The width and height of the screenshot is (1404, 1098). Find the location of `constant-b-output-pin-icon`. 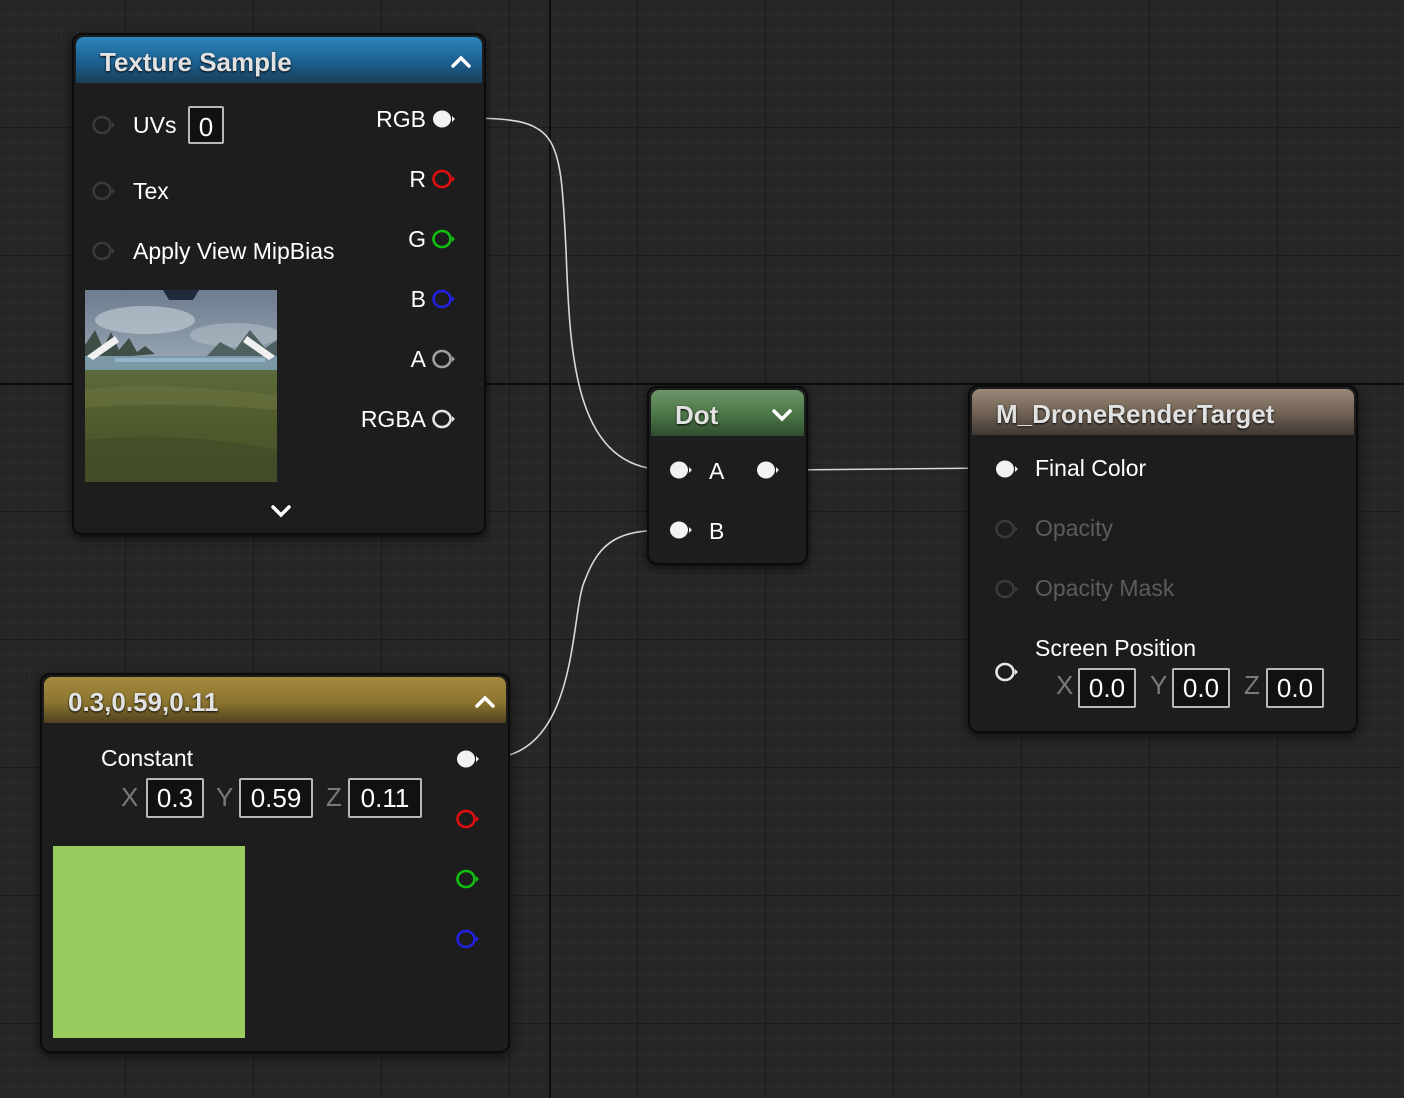

constant-b-output-pin-icon is located at coordinates (468, 939).